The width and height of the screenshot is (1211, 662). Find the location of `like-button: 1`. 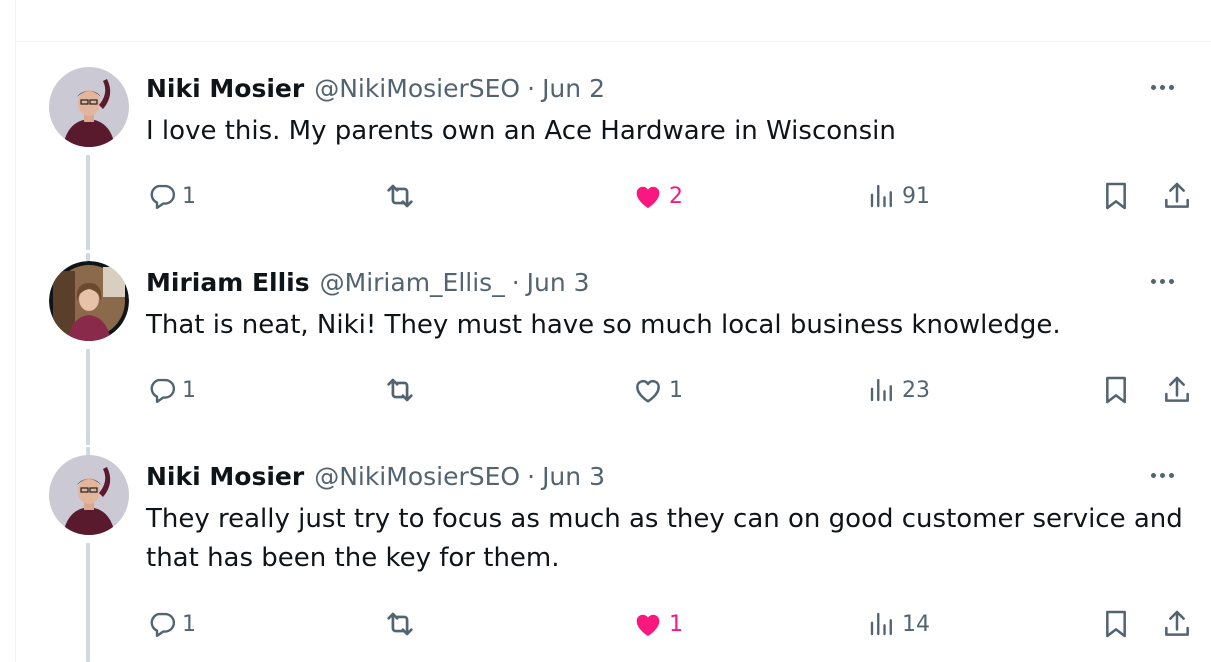

like-button: 1 is located at coordinates (657, 624).